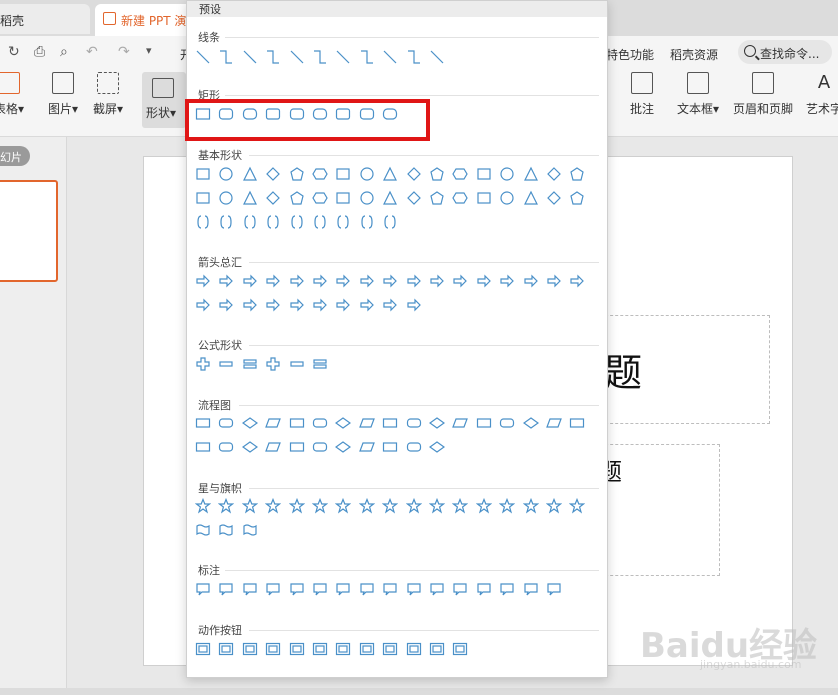  I want to click on menu-docer: 稻壳资源, so click(694, 54).